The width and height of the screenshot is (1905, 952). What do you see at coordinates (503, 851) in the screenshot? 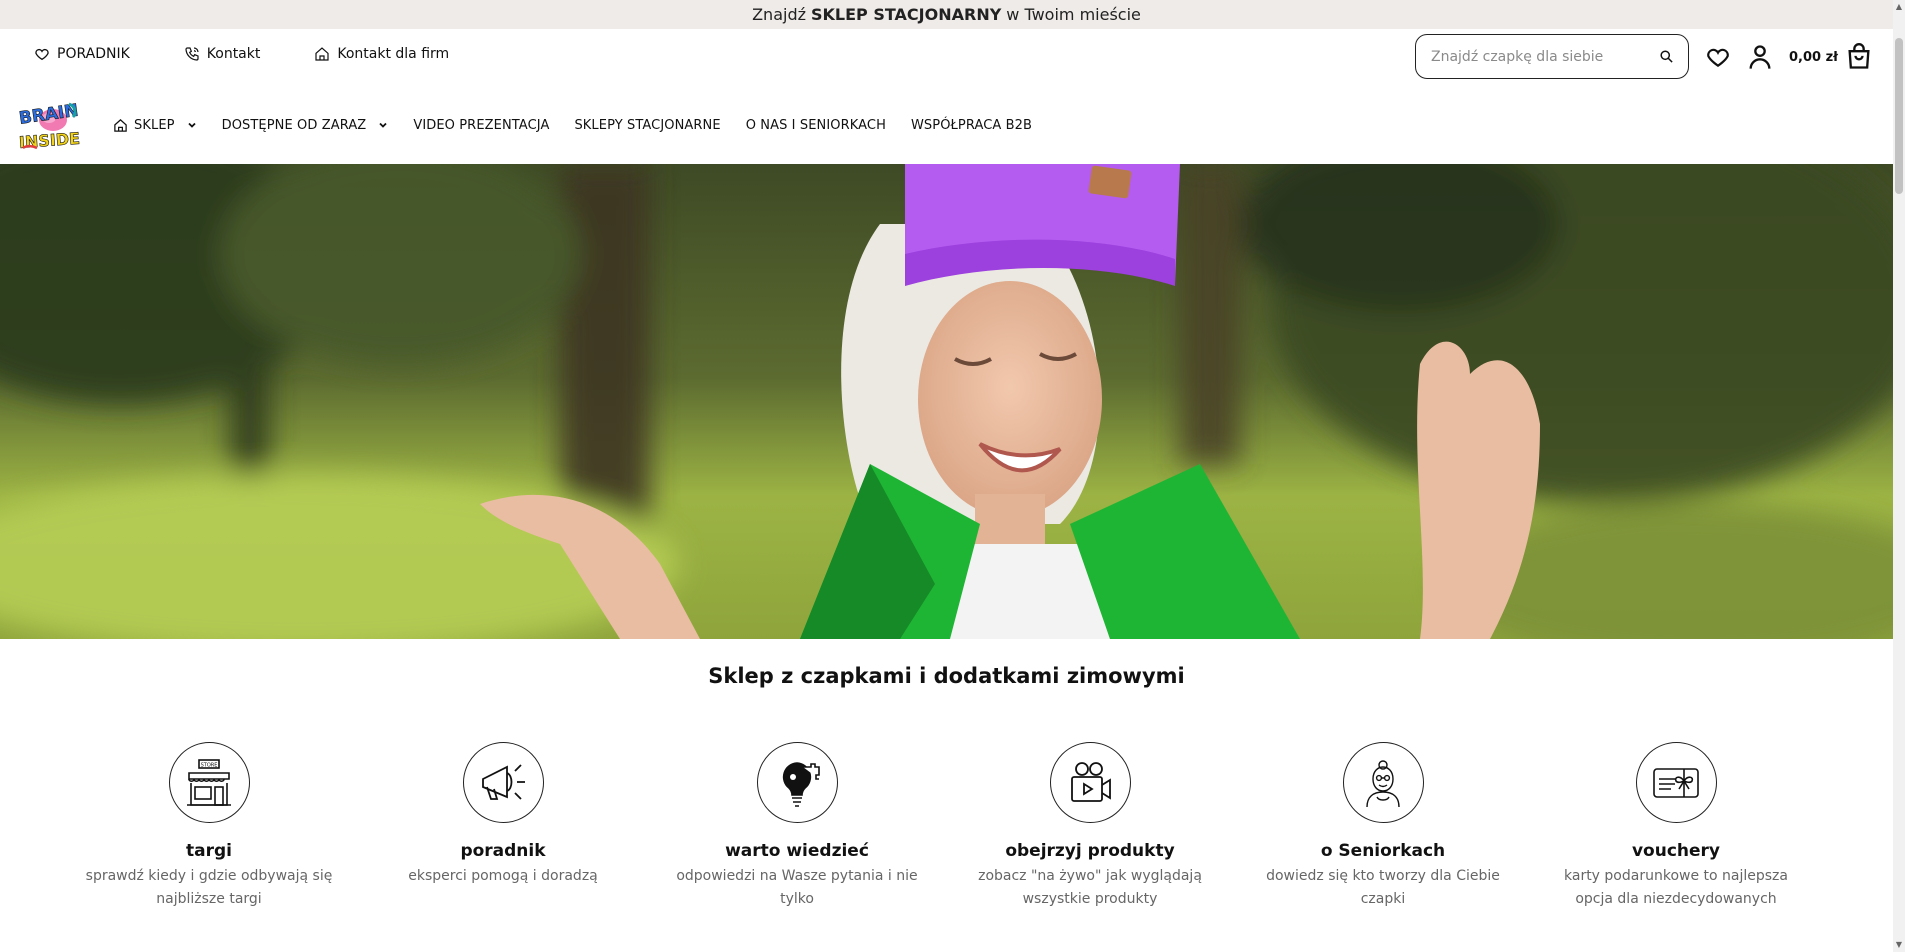
I see `feature-title: poradnik` at bounding box center [503, 851].